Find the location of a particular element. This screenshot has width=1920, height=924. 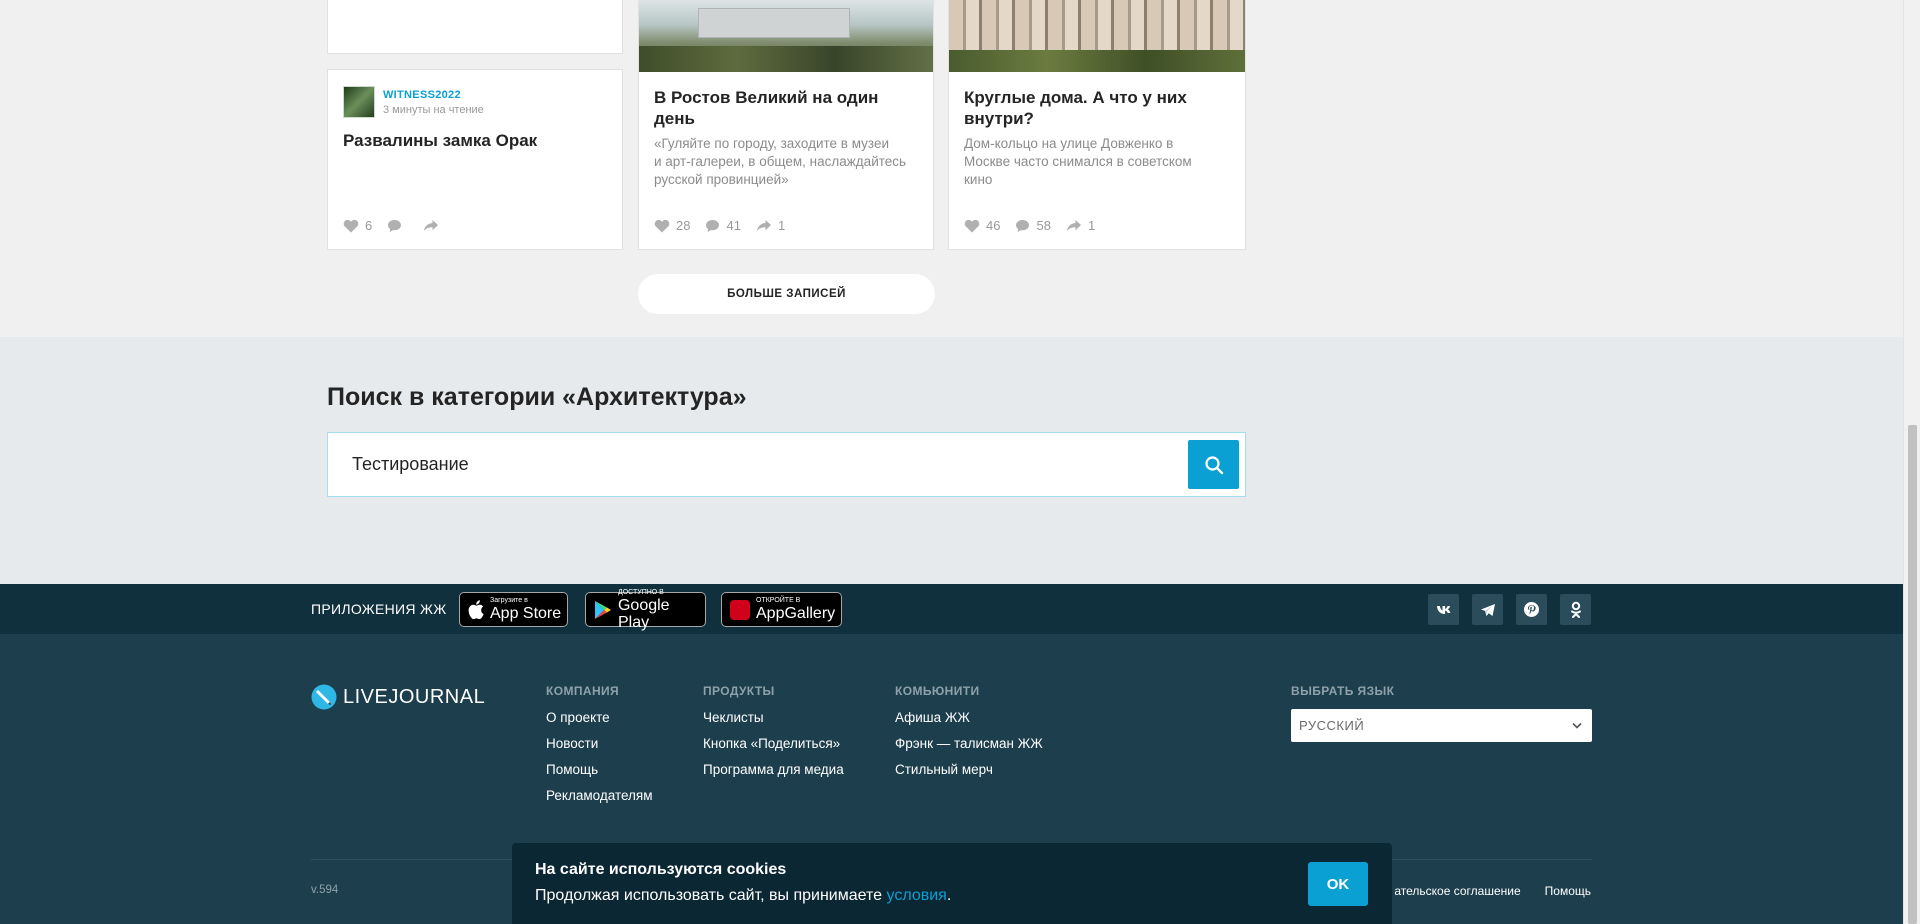

page-scrollbar is located at coordinates (1911, 462).